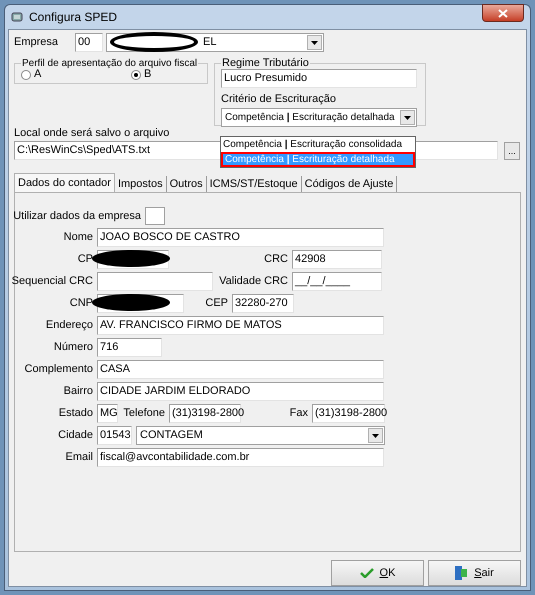 This screenshot has height=595, width=535. Describe the element at coordinates (69, 326) in the screenshot. I see `field-label: Endereço` at that location.